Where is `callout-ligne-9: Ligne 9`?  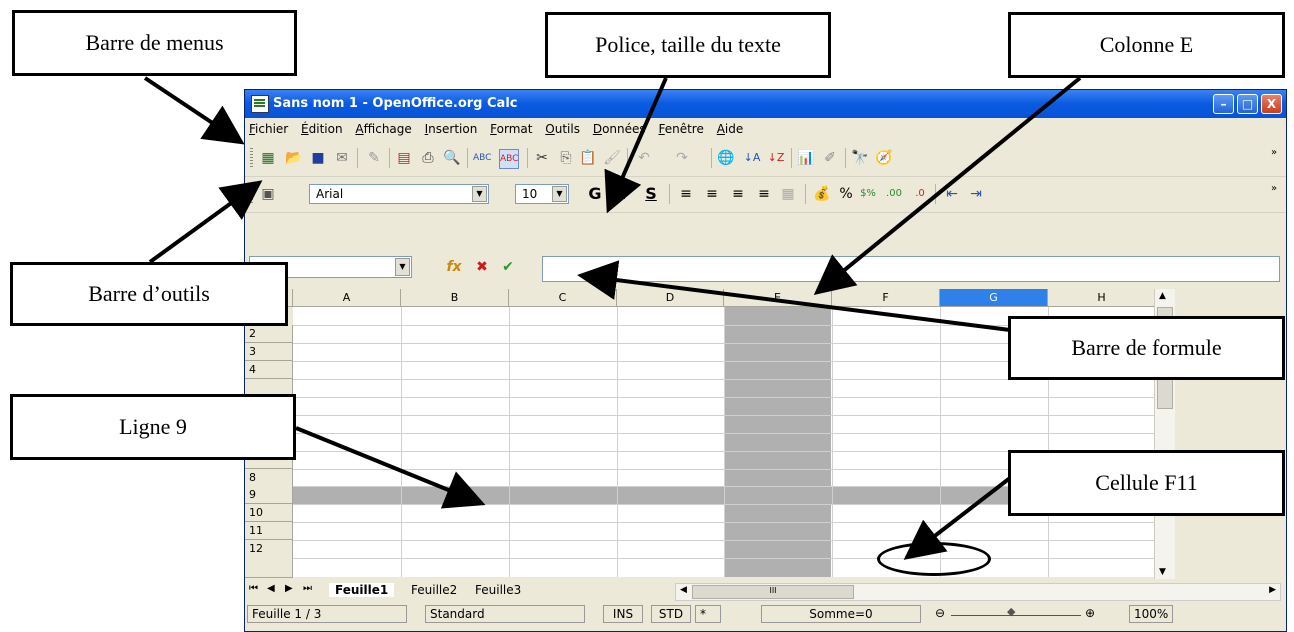
callout-ligne-9: Ligne 9 is located at coordinates (153, 427).